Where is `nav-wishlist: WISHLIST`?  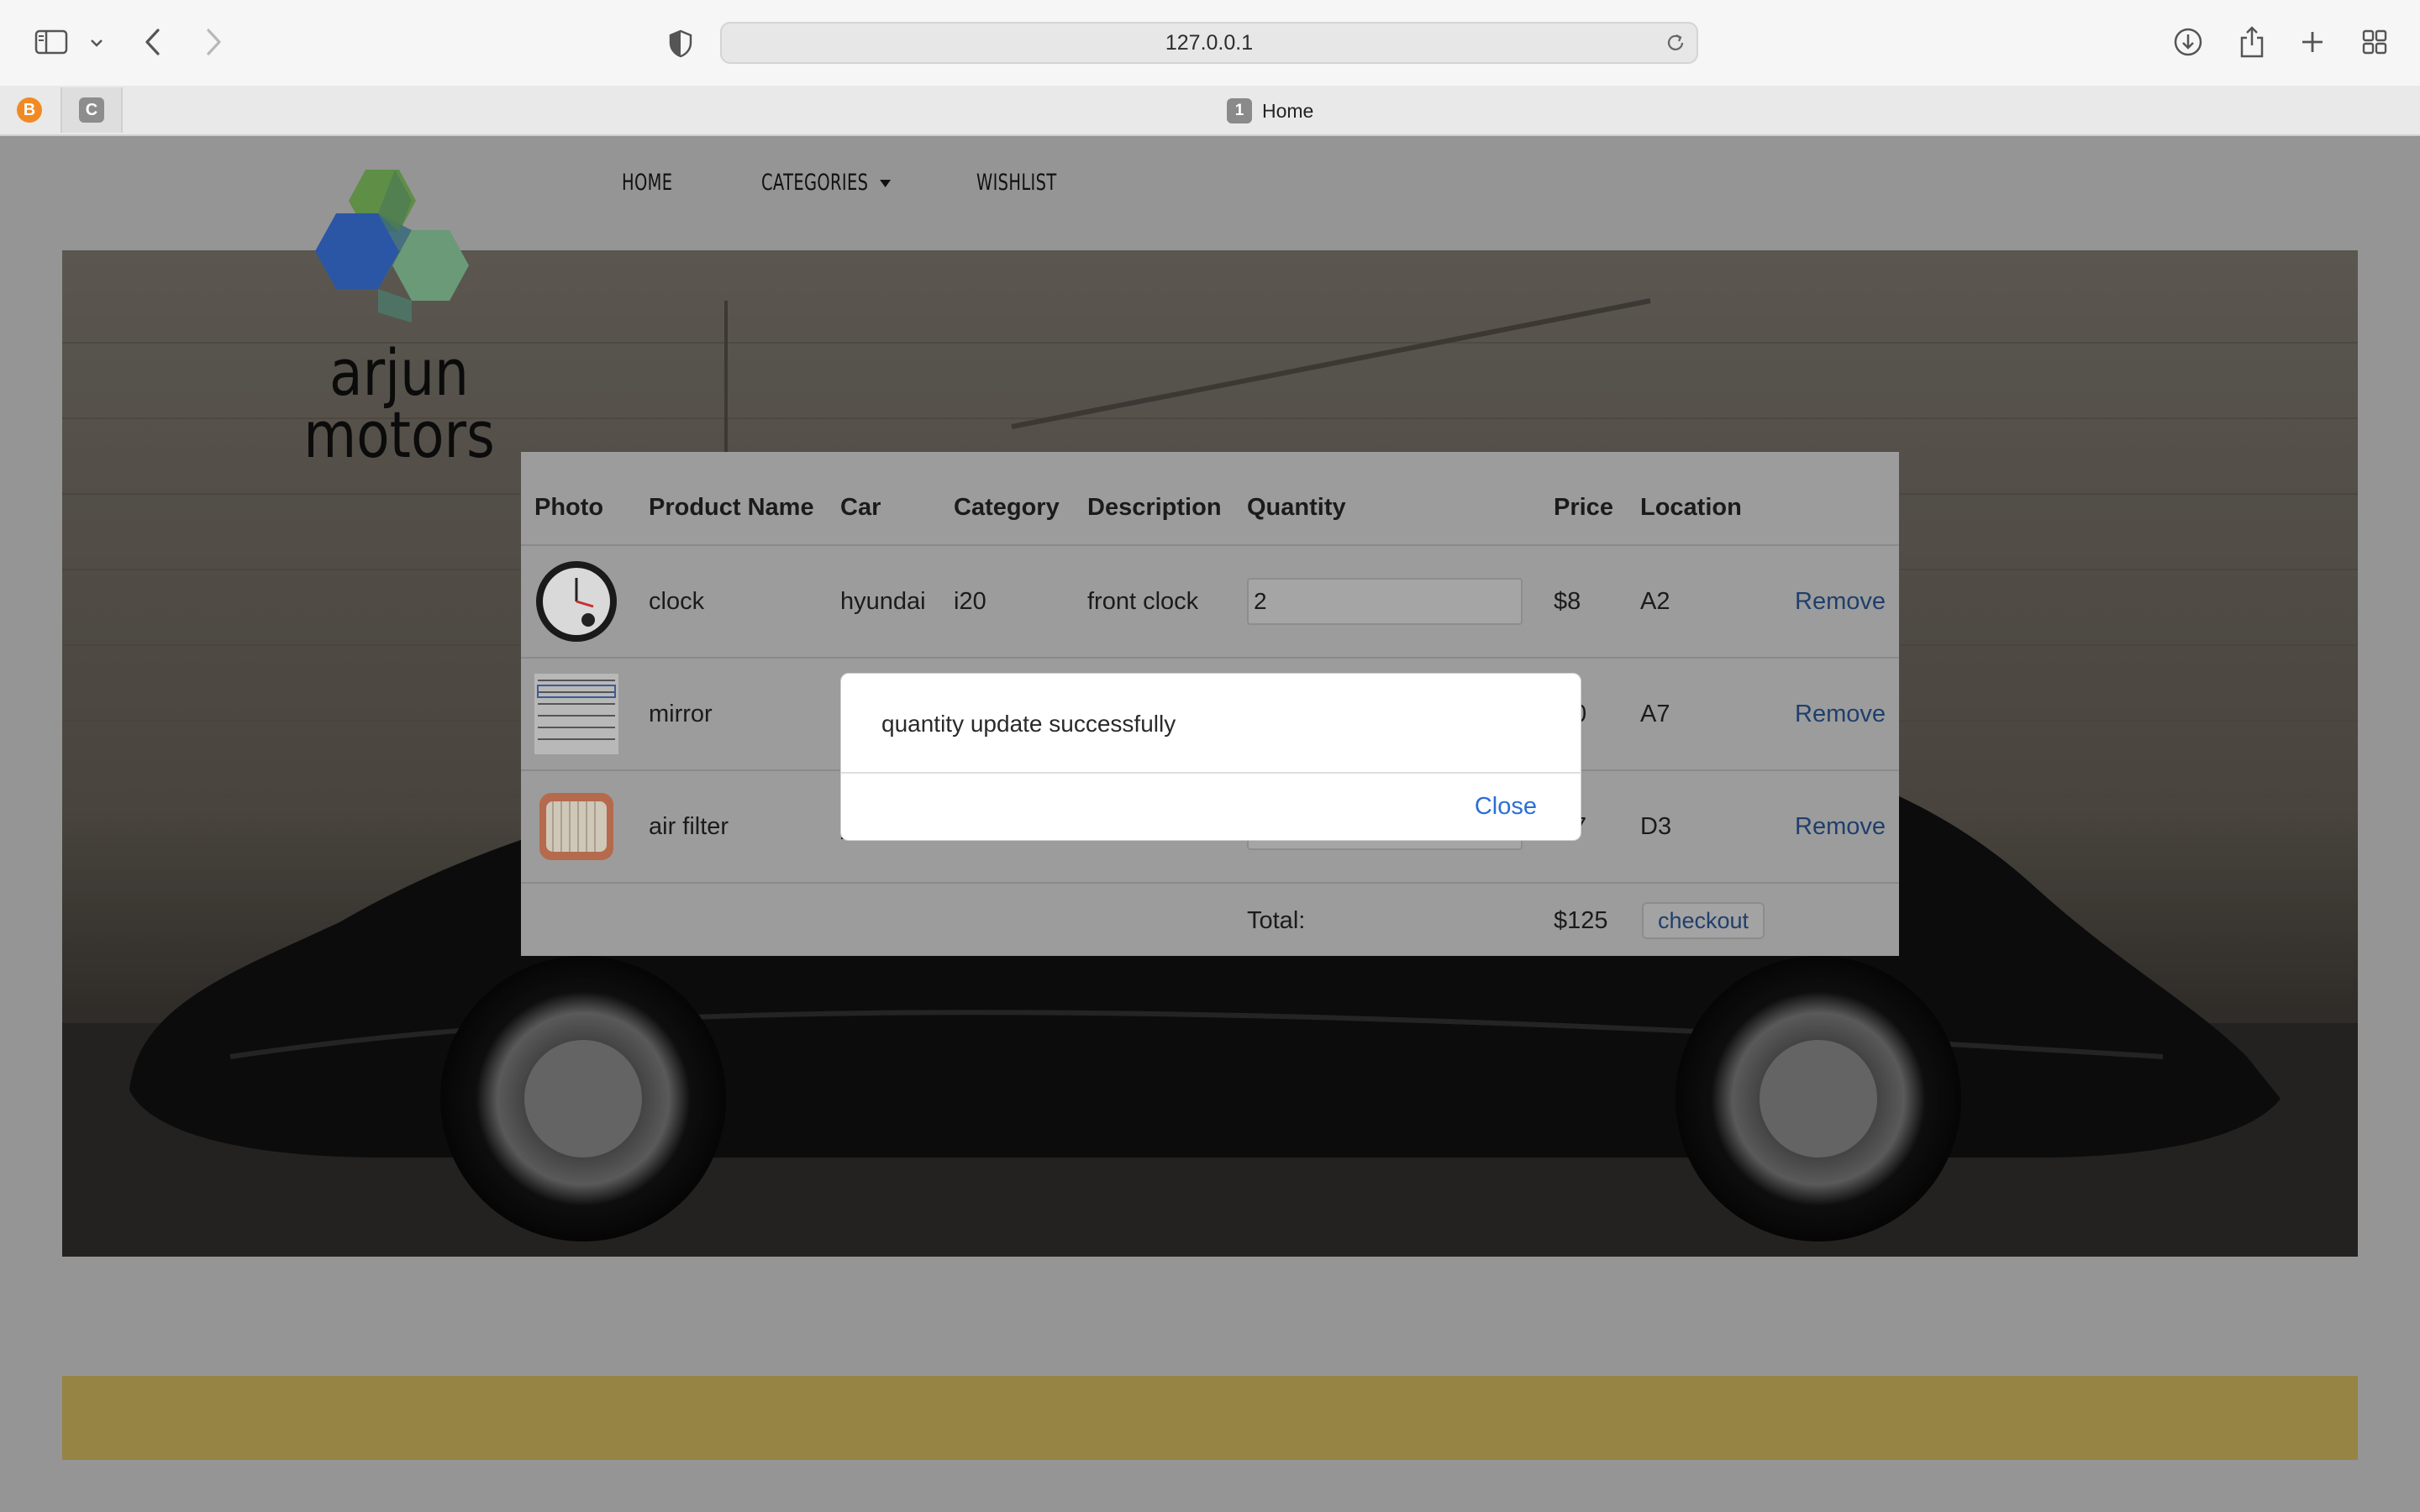 nav-wishlist: WISHLIST is located at coordinates (1017, 183).